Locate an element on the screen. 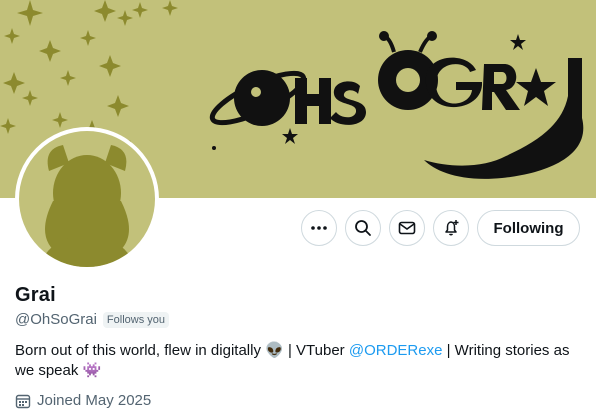 This screenshot has width=596, height=413. following-button: Following is located at coordinates (528, 228).